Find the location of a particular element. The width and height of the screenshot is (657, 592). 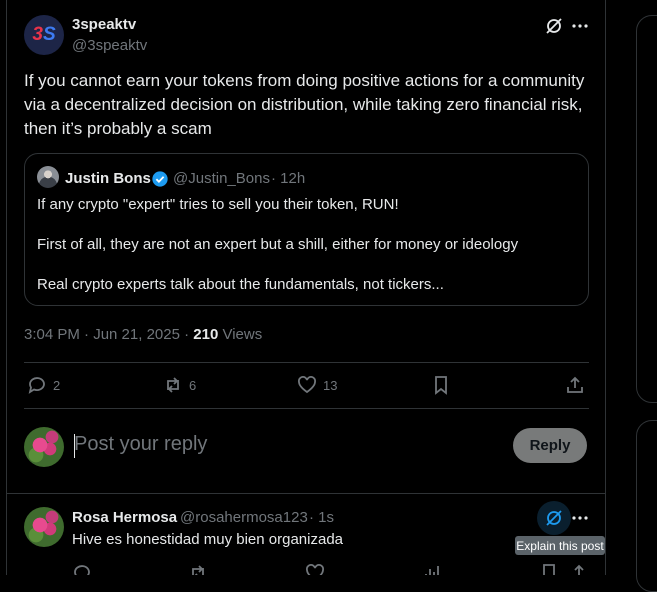

divider-top is located at coordinates (306, 362).